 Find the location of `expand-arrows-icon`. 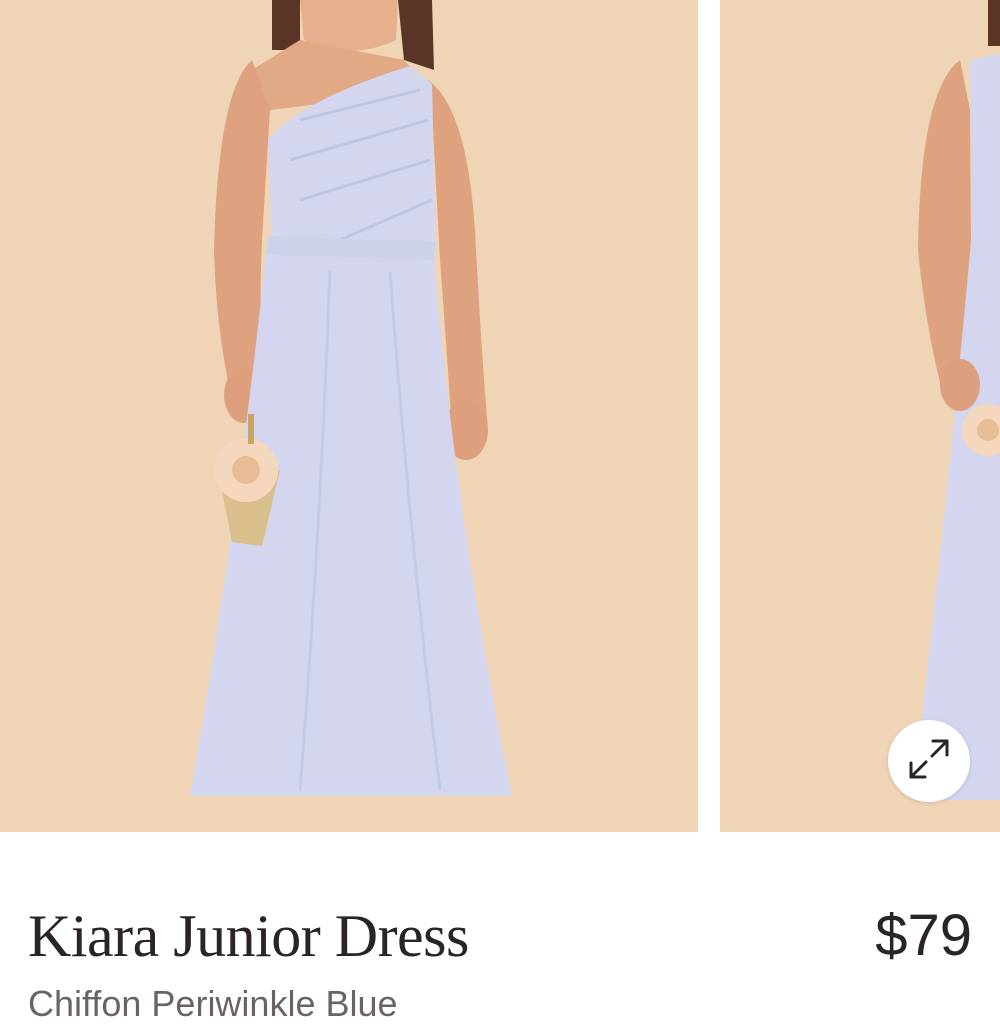

expand-arrows-icon is located at coordinates (929, 761).